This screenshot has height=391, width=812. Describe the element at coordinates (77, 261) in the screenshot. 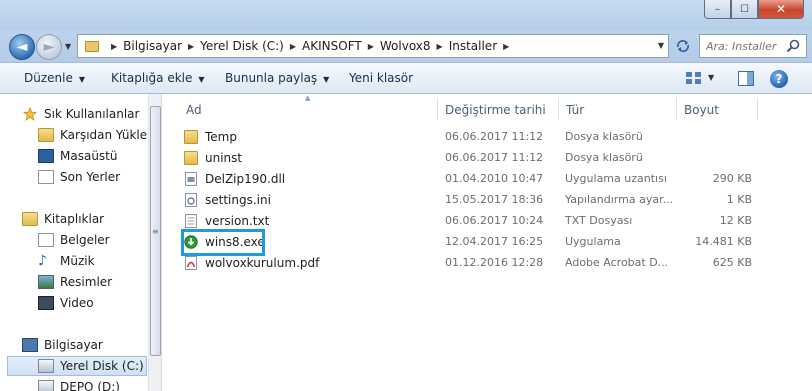

I see `sidebar-item-label: Müzik` at that location.